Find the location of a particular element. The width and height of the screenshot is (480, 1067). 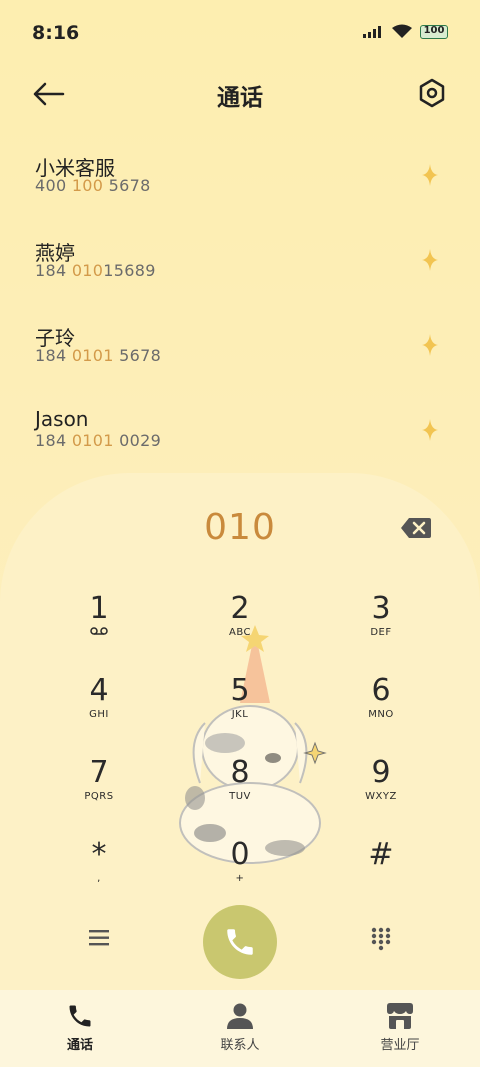

contact-name: 燕婷 is located at coordinates (55, 253).